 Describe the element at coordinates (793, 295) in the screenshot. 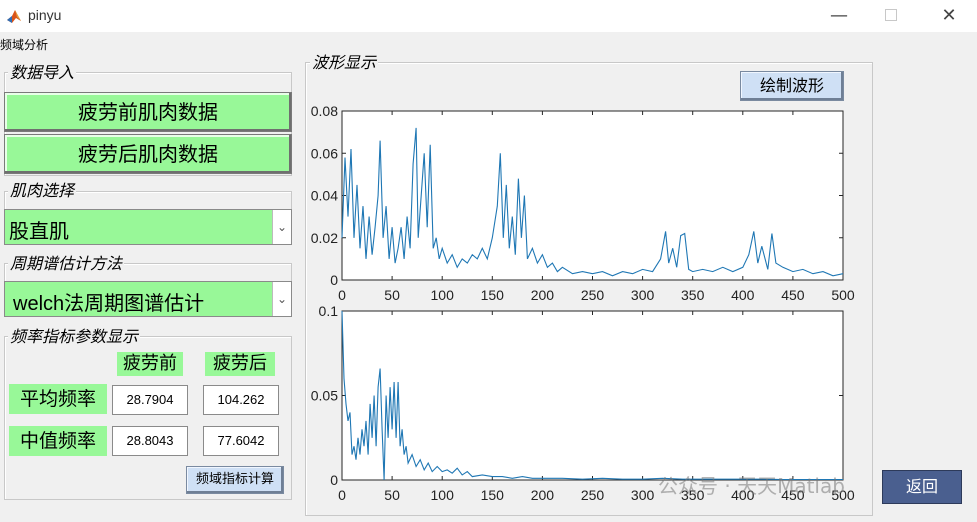

I see `x-tick-label: 450` at that location.